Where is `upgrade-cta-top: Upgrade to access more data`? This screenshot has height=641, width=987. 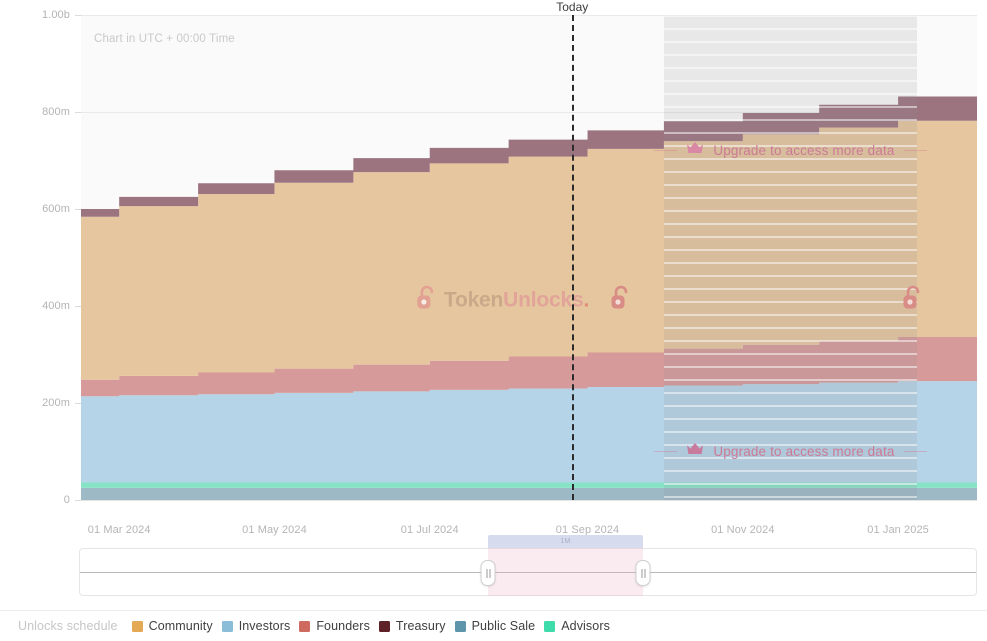
upgrade-cta-top: Upgrade to access more data is located at coordinates (790, 150).